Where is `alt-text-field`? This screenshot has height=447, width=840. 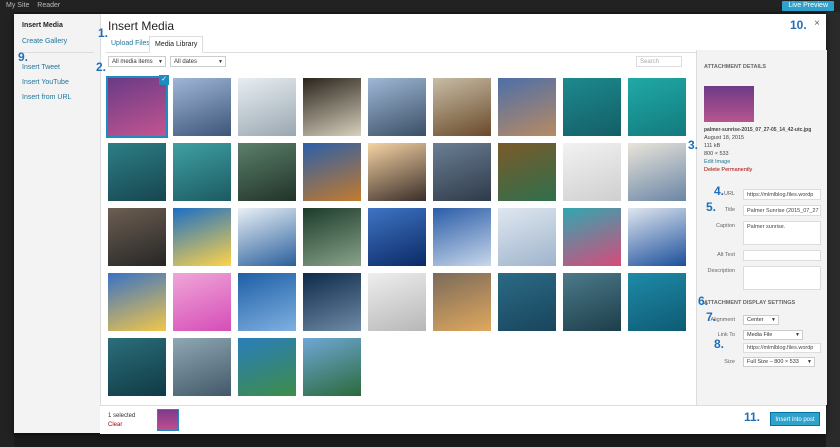
alt-text-field is located at coordinates (782, 255).